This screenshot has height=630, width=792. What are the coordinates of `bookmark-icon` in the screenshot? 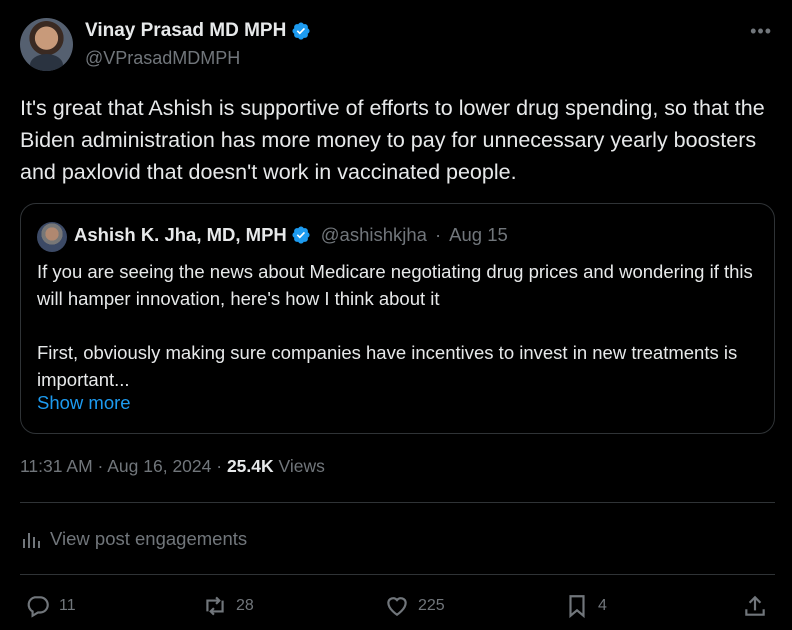 It's located at (577, 607).